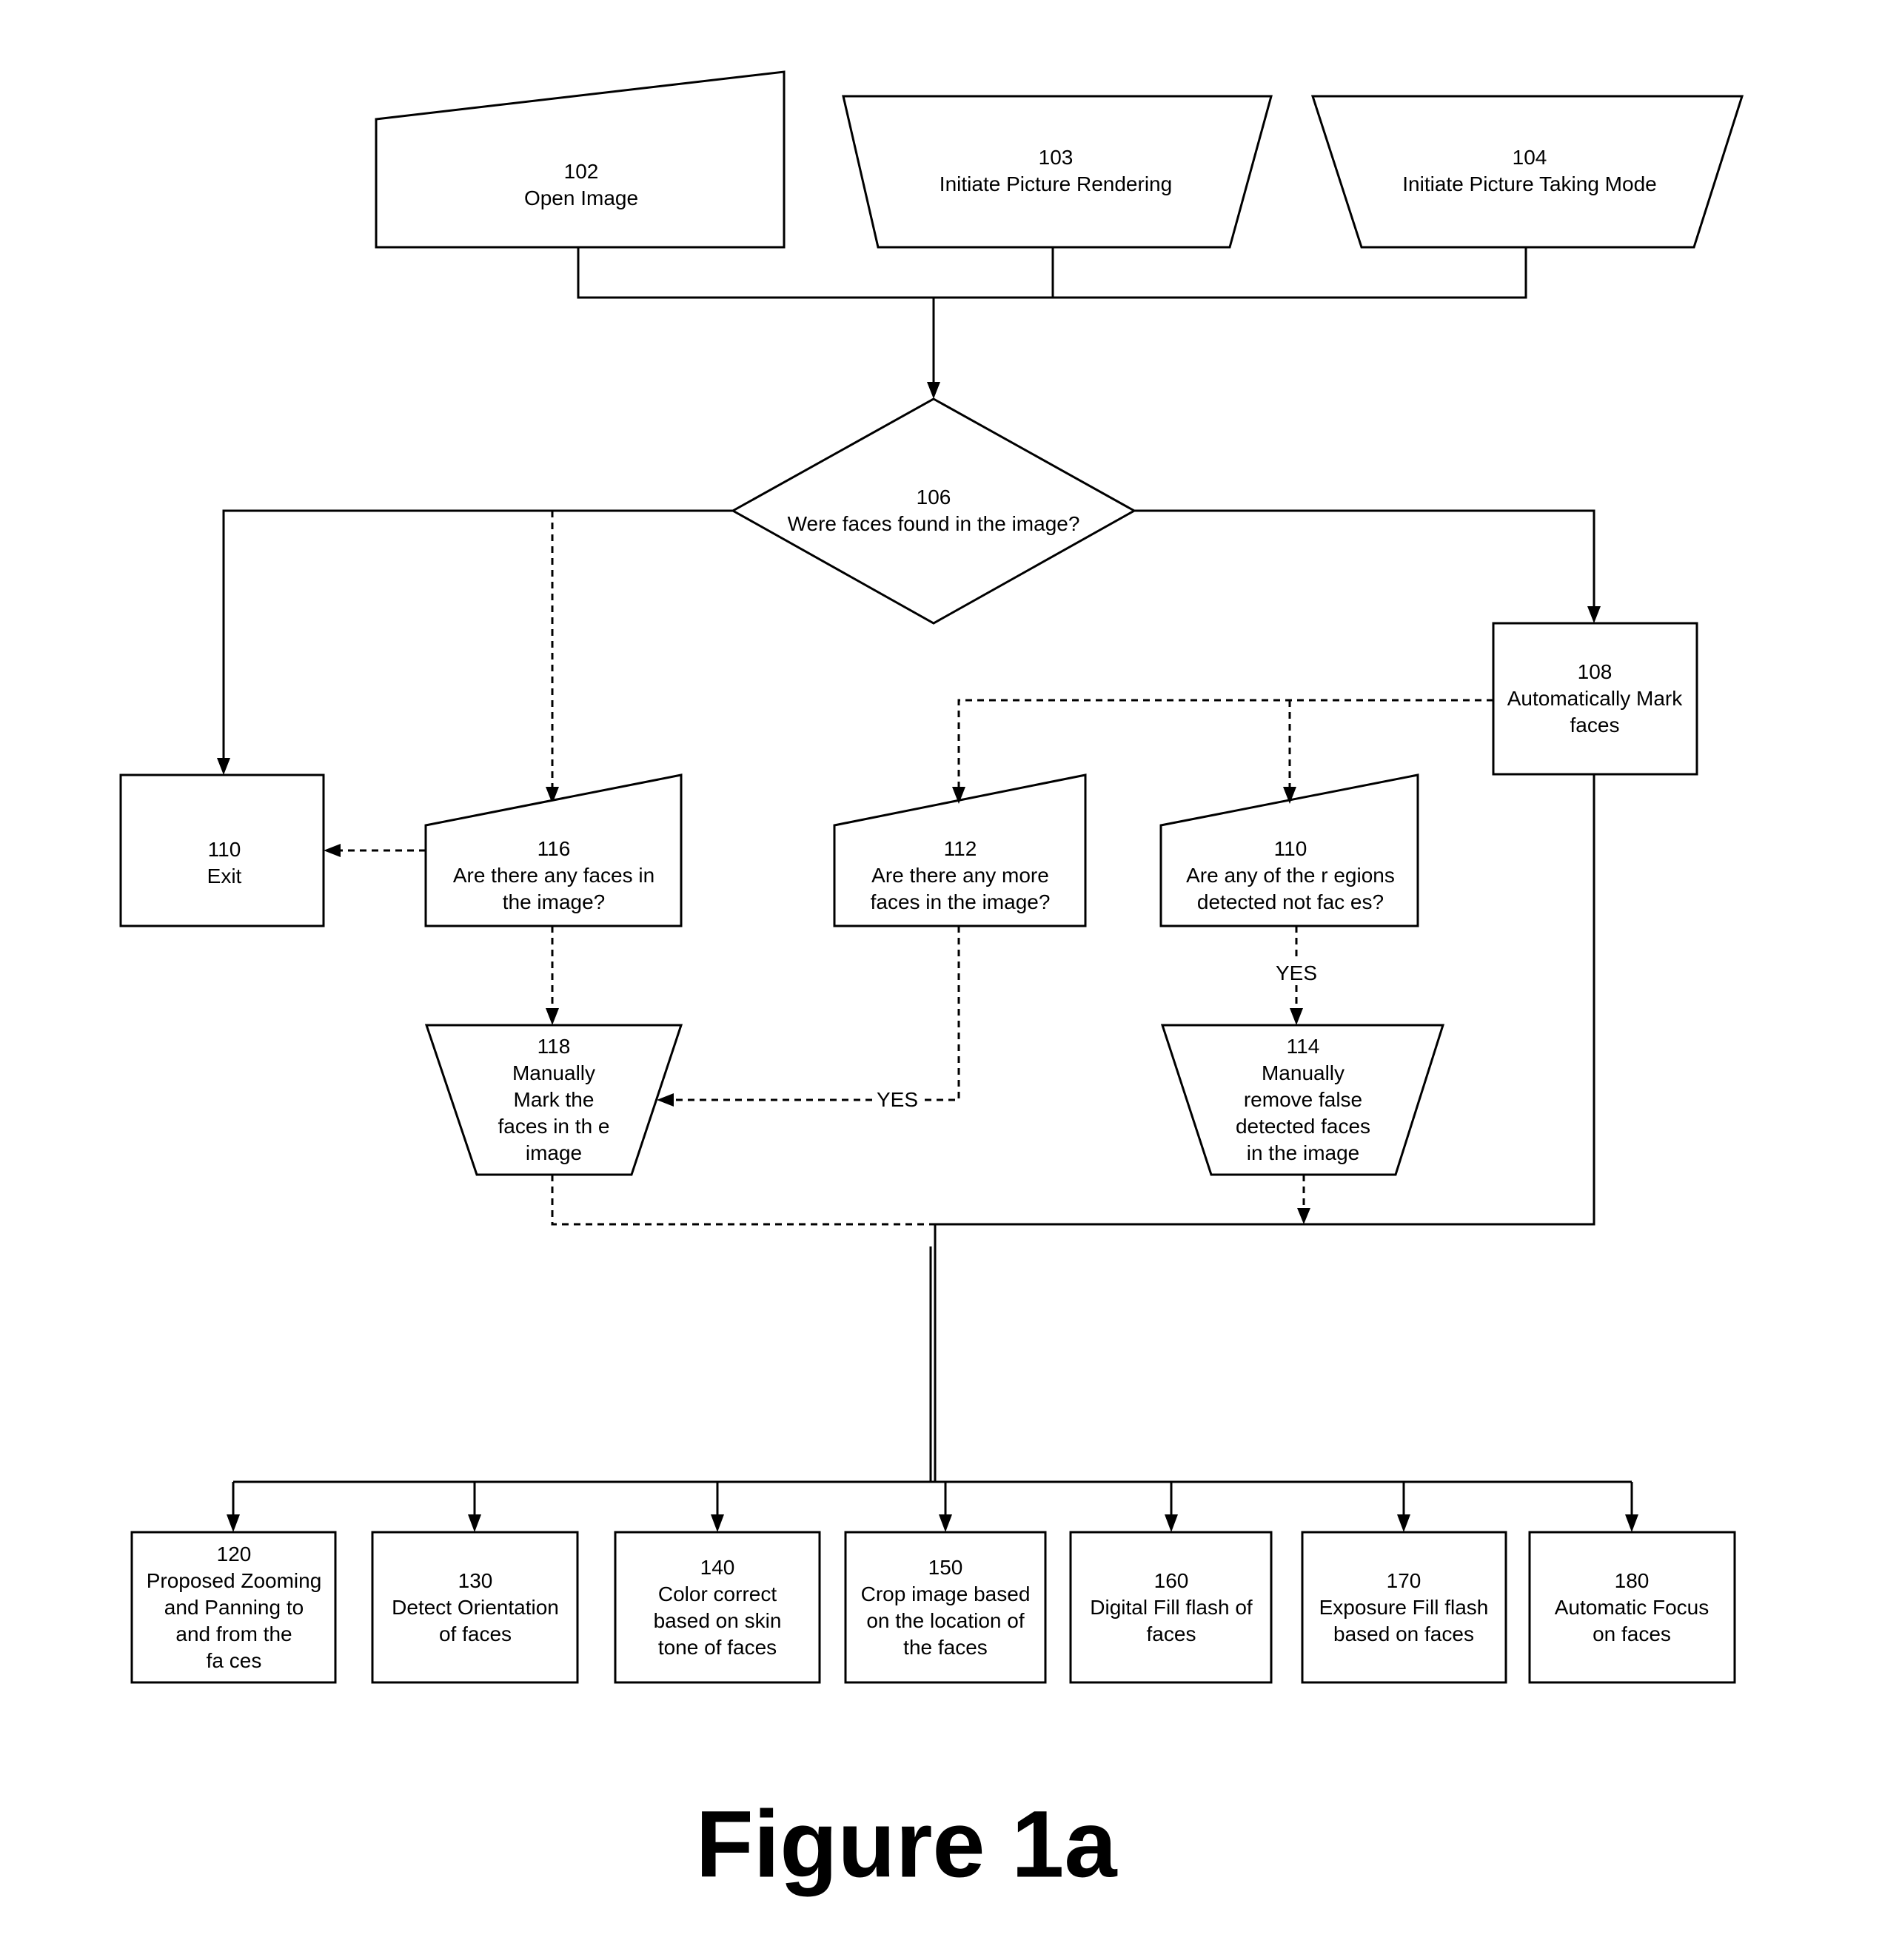  Describe the element at coordinates (717, 1568) in the screenshot. I see `node-id: 140` at that location.